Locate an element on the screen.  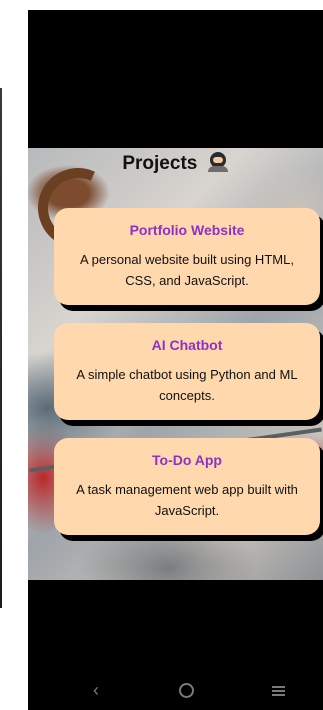
system-navigation-bar: ‹ is located at coordinates (175, 690).